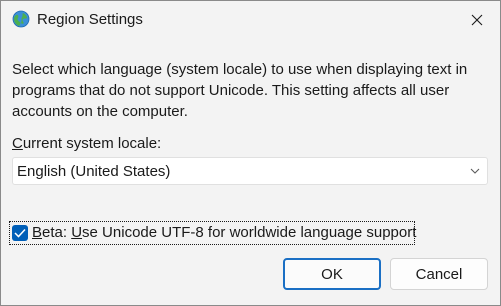  I want to click on title-bar: Region Settings, so click(250, 20).